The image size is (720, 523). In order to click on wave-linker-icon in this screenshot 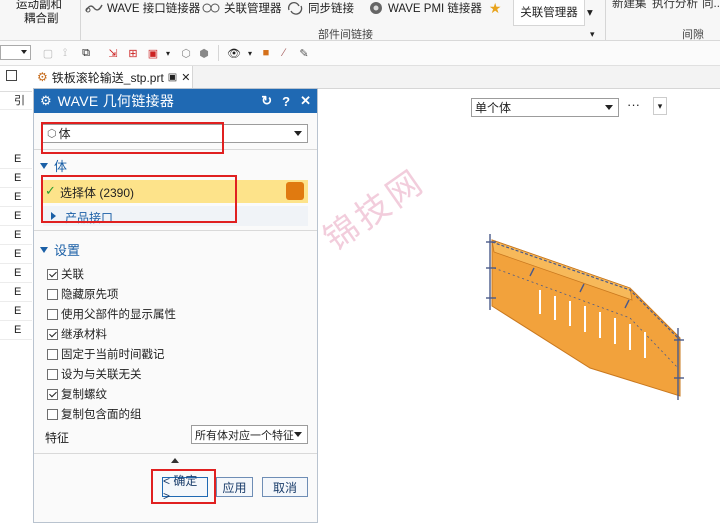, I will do `click(94, 8)`.